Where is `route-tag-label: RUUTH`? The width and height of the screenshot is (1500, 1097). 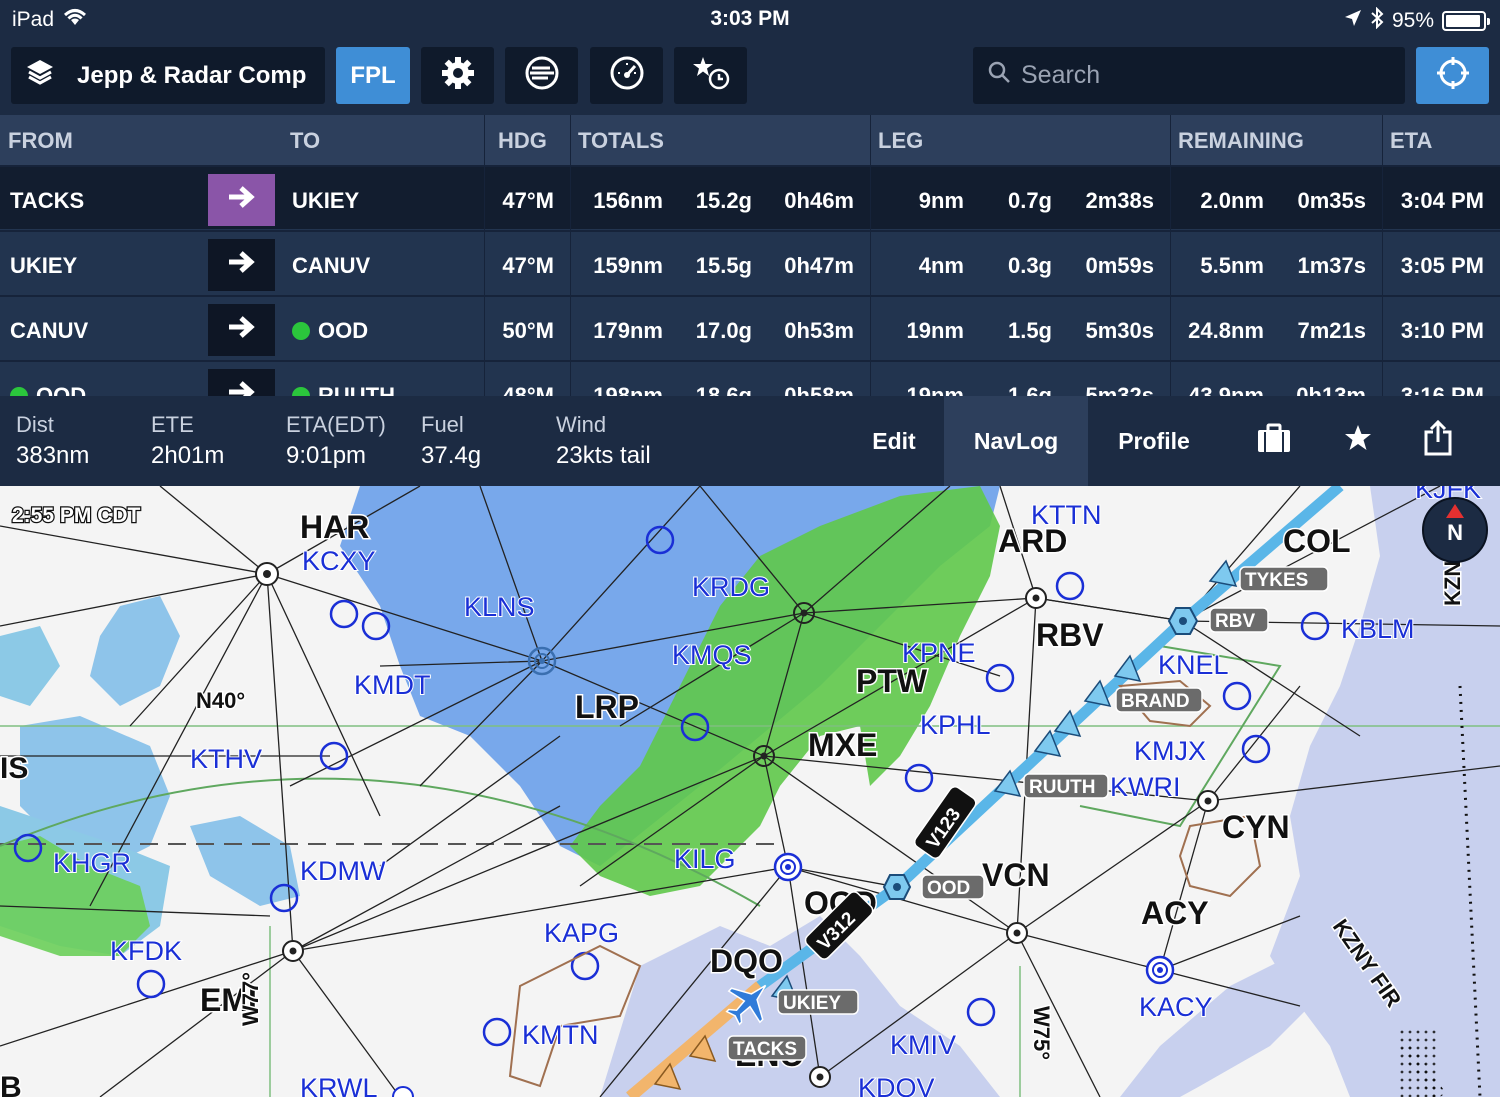
route-tag-label: RUUTH is located at coordinates (1062, 787).